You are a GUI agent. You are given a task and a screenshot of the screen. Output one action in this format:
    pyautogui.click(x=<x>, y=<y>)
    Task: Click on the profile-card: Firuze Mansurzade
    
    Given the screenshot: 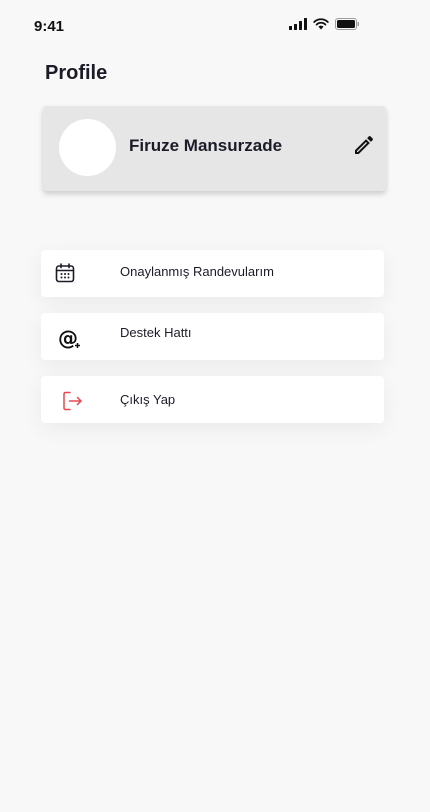 What is the action you would take?
    pyautogui.click(x=214, y=148)
    